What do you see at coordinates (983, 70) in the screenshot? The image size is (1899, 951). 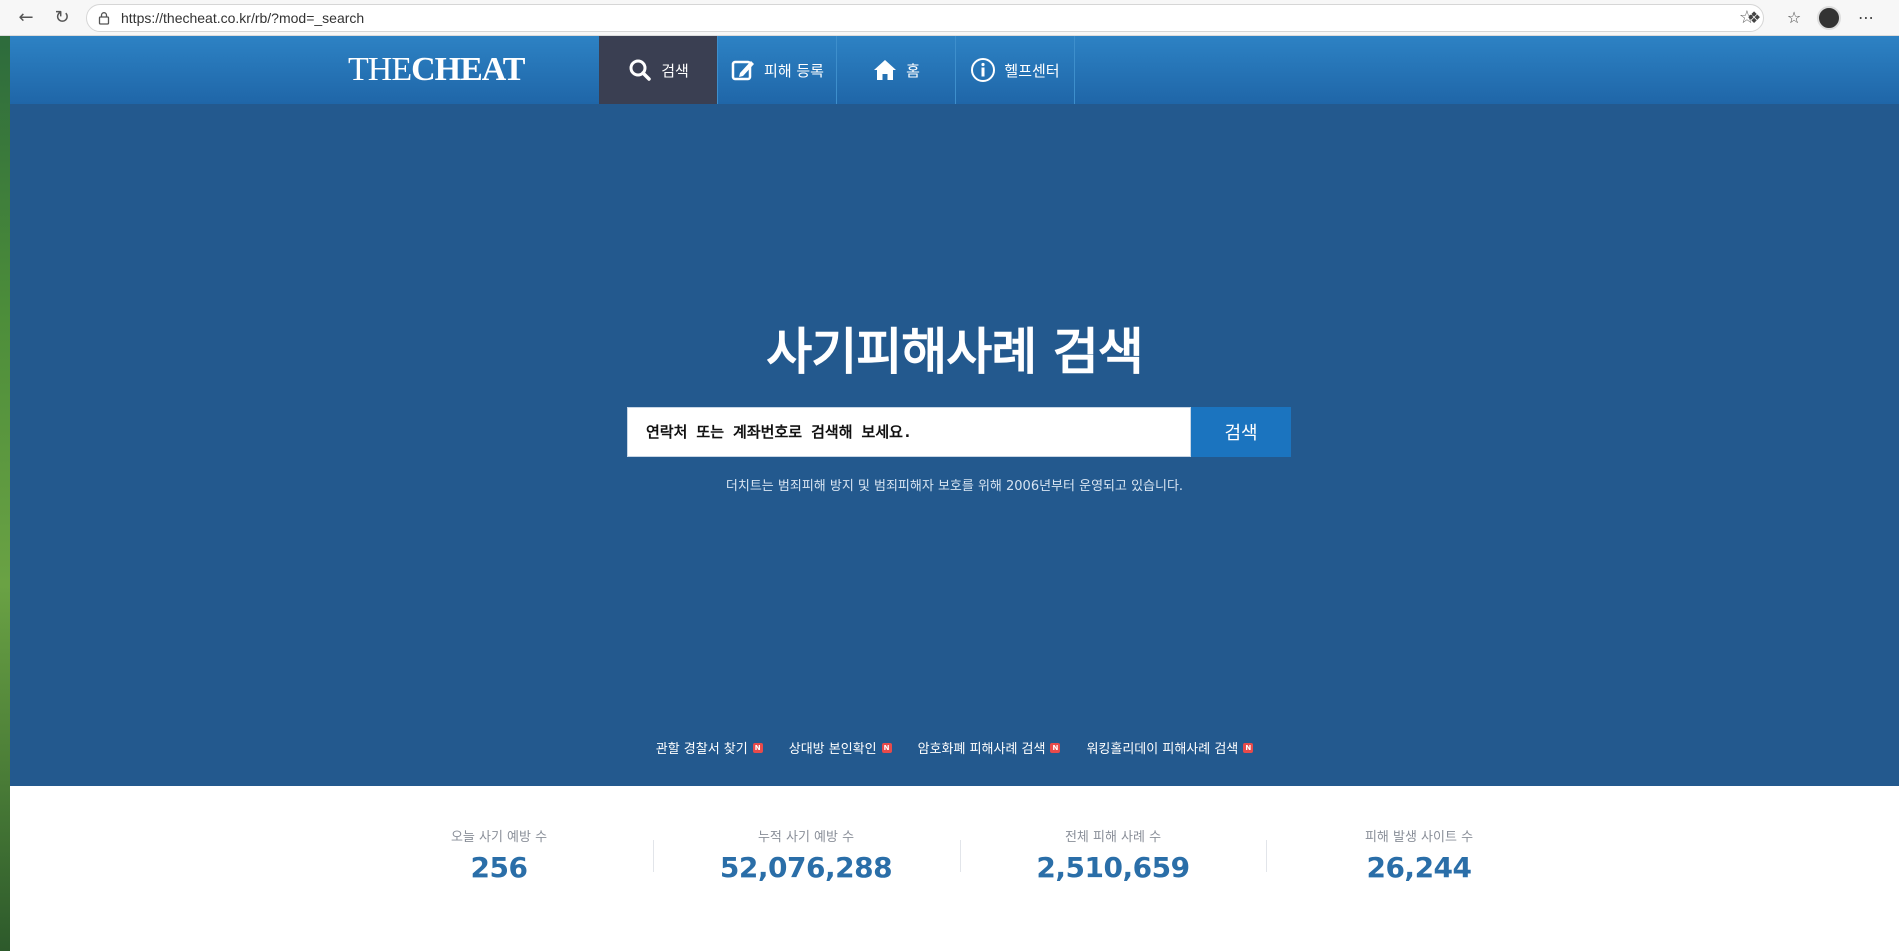 I see `info-icon` at bounding box center [983, 70].